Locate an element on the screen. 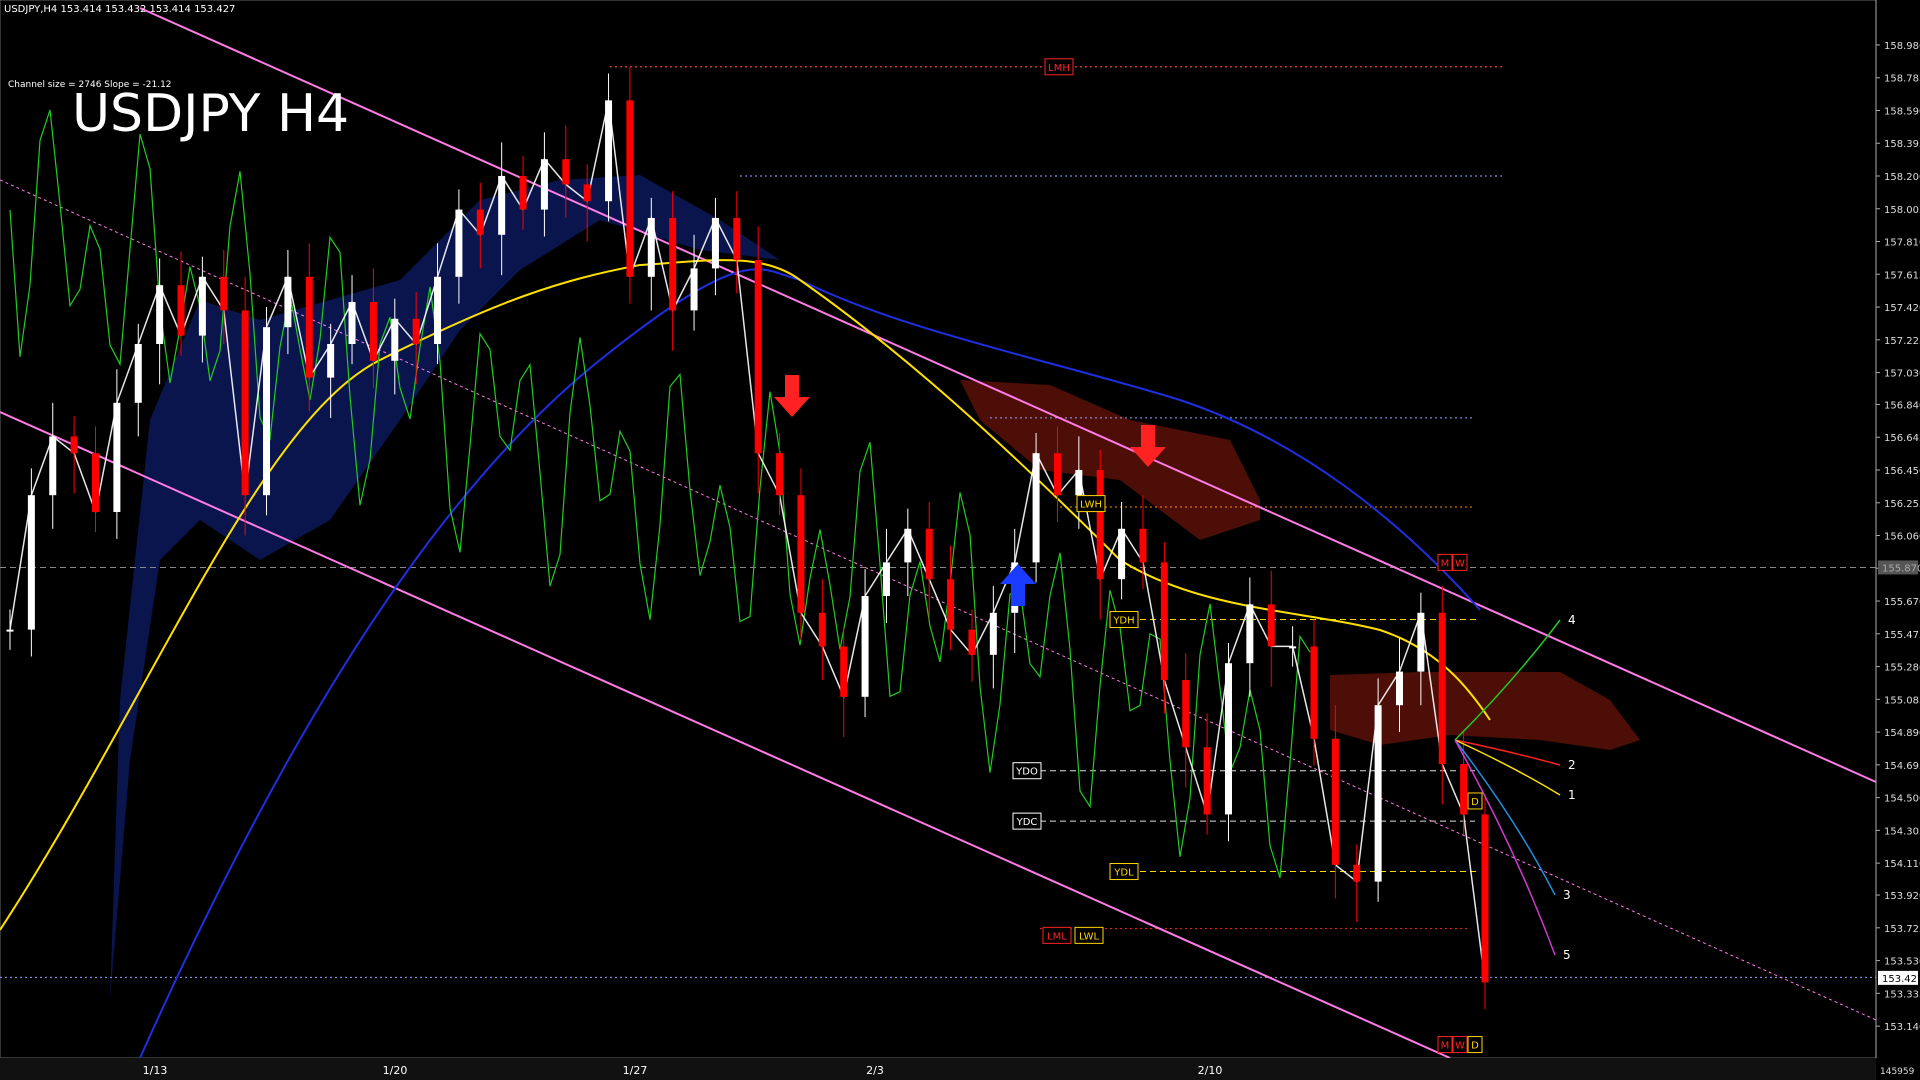 The height and width of the screenshot is (1080, 1920). y-tick-label: 156.840 is located at coordinates (1902, 405).